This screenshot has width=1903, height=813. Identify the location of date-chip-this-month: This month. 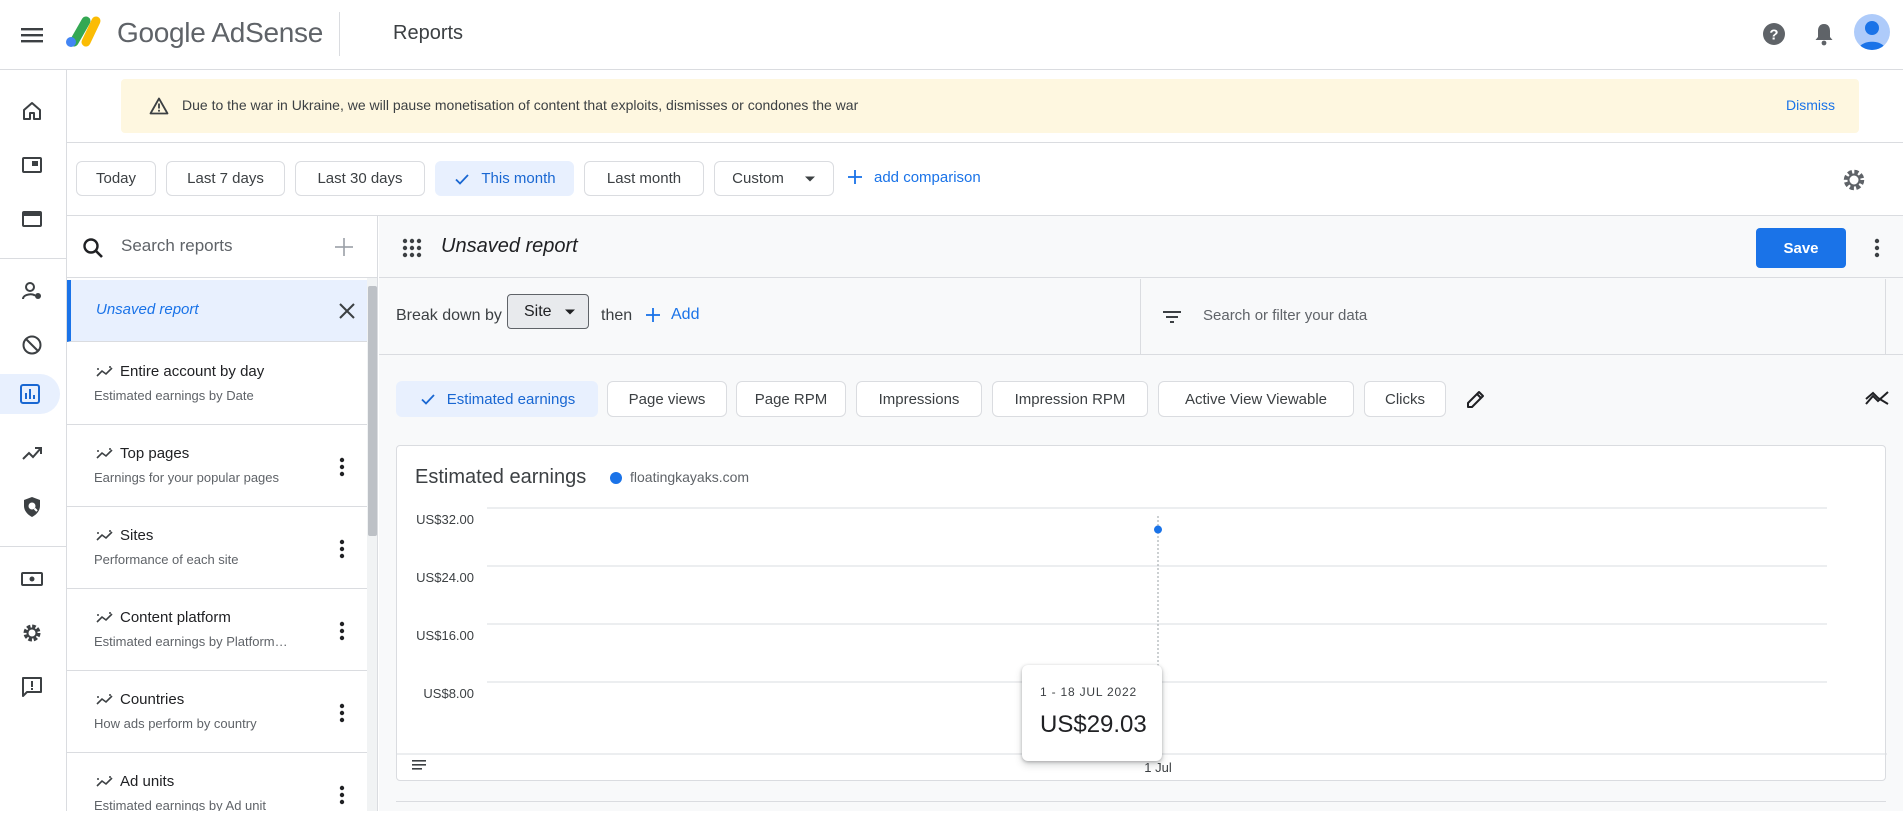
(504, 178).